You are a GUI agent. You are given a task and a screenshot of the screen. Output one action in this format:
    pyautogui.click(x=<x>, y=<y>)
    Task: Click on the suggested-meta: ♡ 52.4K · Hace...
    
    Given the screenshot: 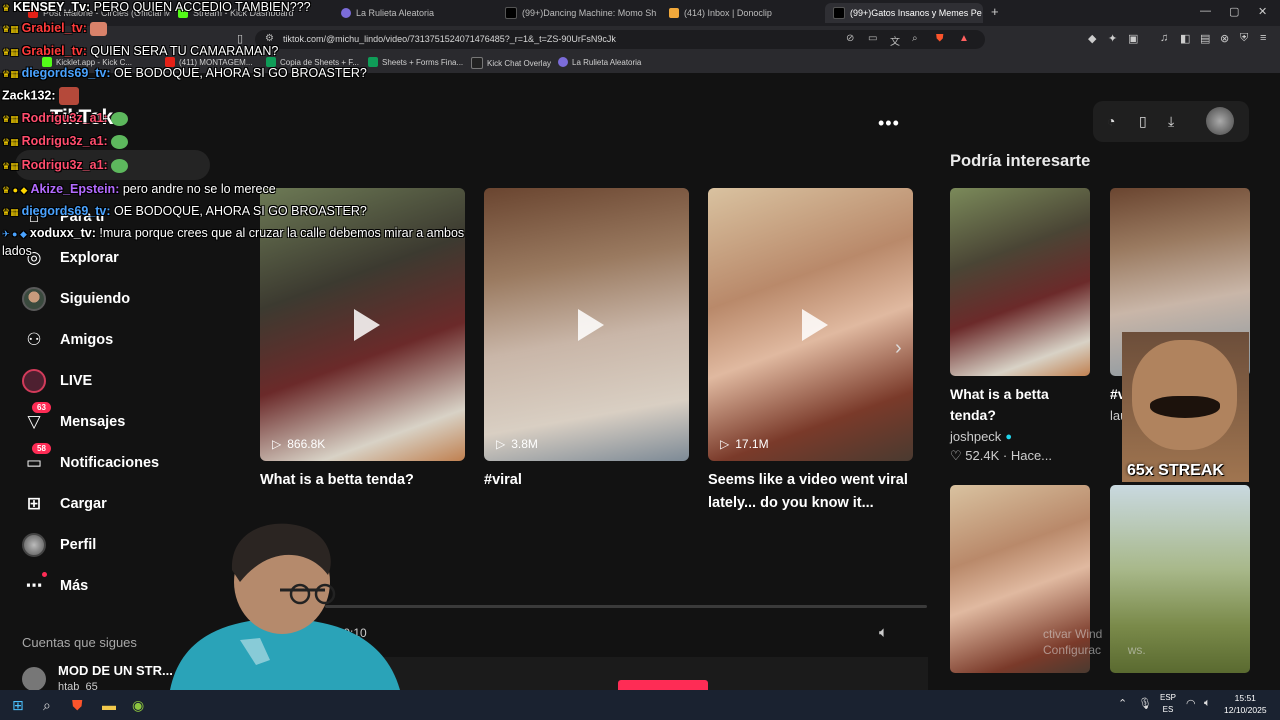 What is the action you would take?
    pyautogui.click(x=1001, y=455)
    